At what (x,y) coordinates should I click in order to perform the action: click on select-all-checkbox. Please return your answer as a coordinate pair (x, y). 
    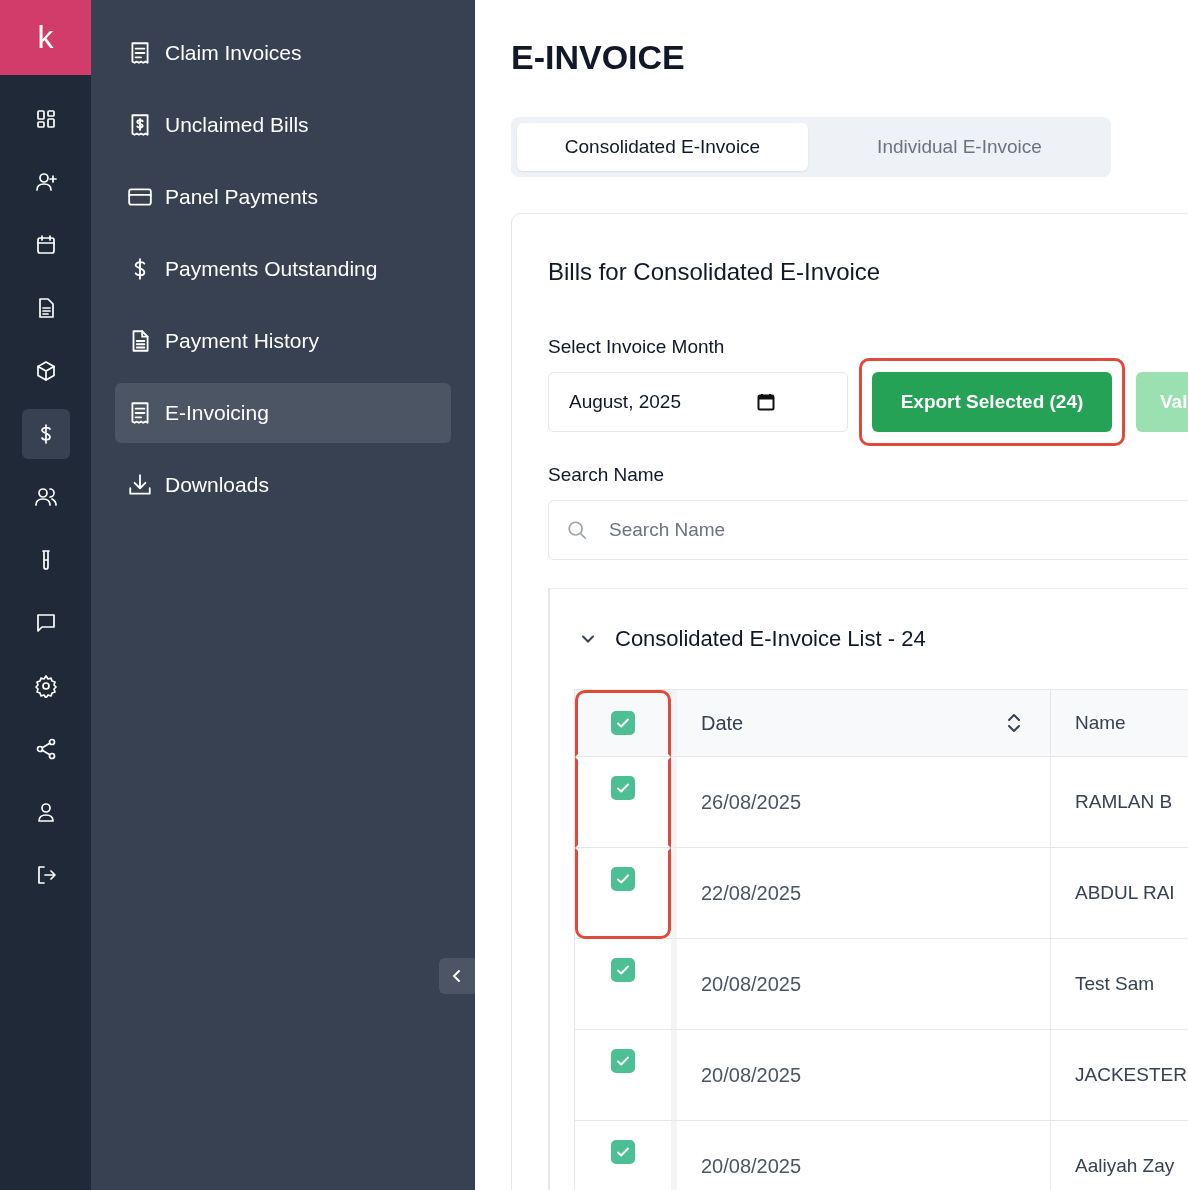
    Looking at the image, I should click on (623, 723).